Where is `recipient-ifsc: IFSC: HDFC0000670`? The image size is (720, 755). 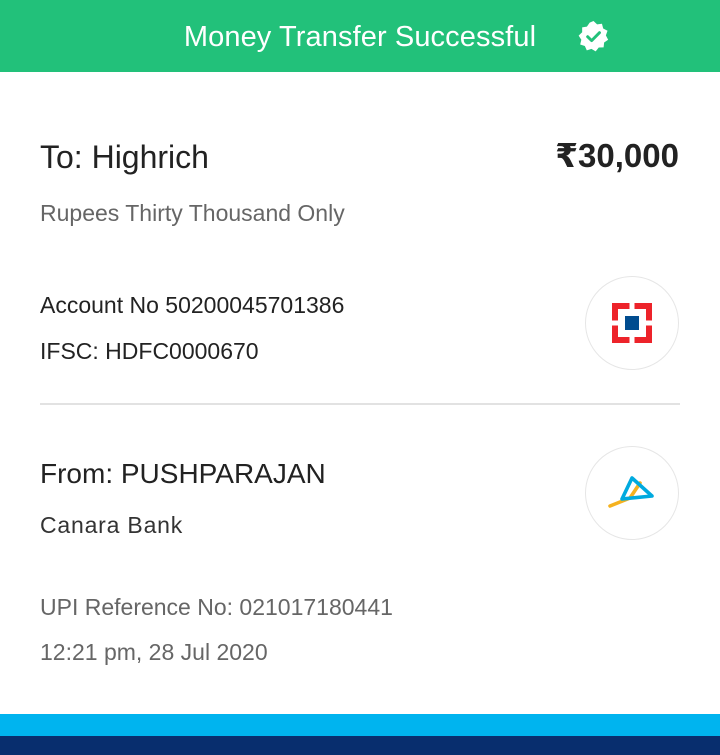
recipient-ifsc: IFSC: HDFC0000670 is located at coordinates (149, 351).